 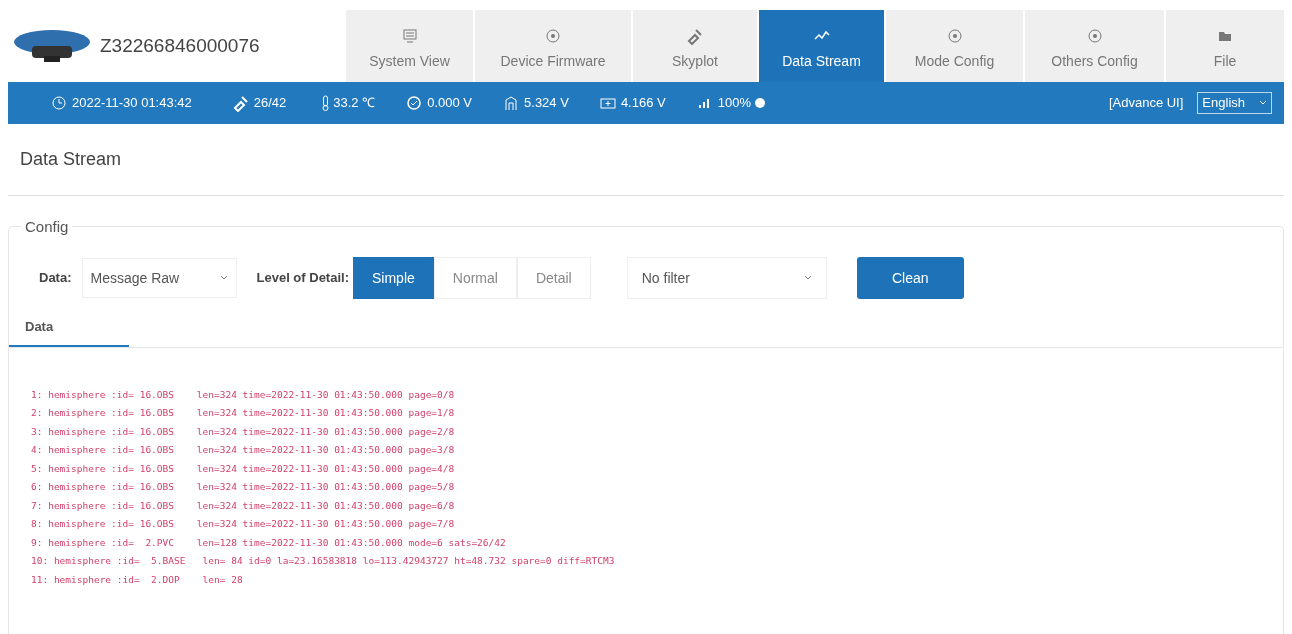 I want to click on data-label: Data:, so click(x=55, y=278).